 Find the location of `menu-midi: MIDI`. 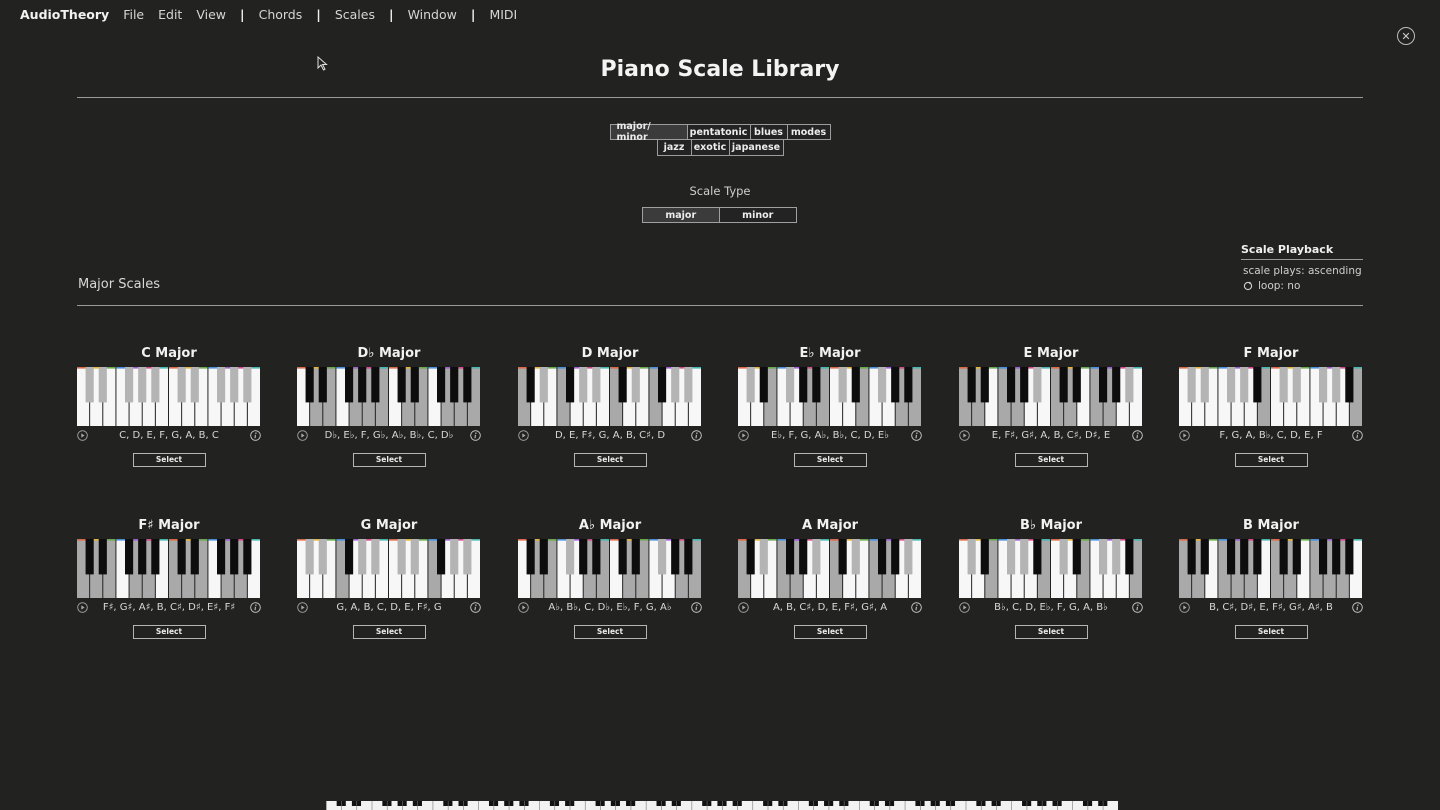

menu-midi: MIDI is located at coordinates (503, 14).